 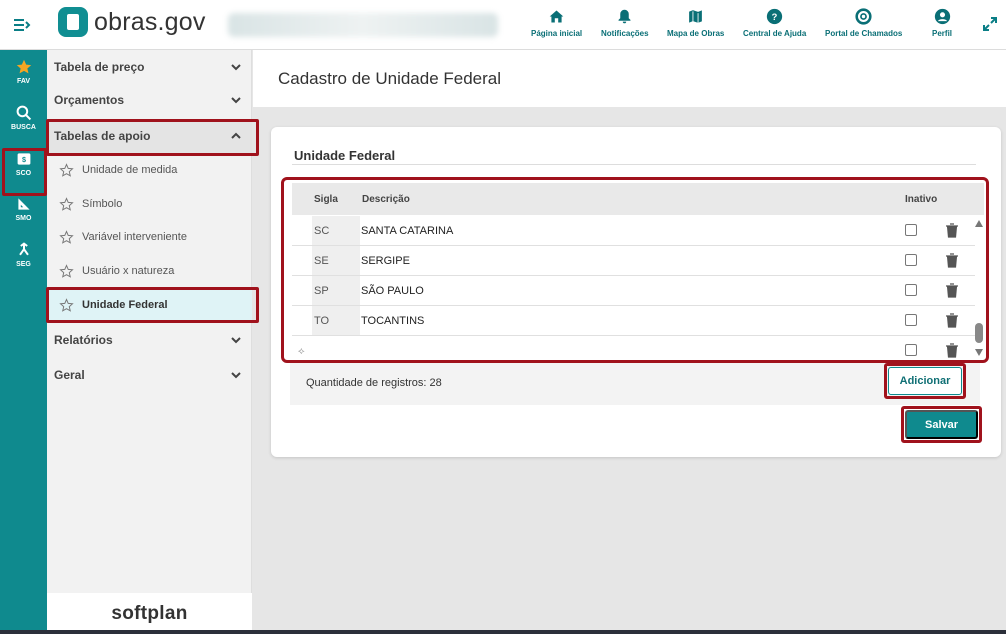 What do you see at coordinates (629, 78) in the screenshot?
I see `page-header: Cadastro de Unidade Federal` at bounding box center [629, 78].